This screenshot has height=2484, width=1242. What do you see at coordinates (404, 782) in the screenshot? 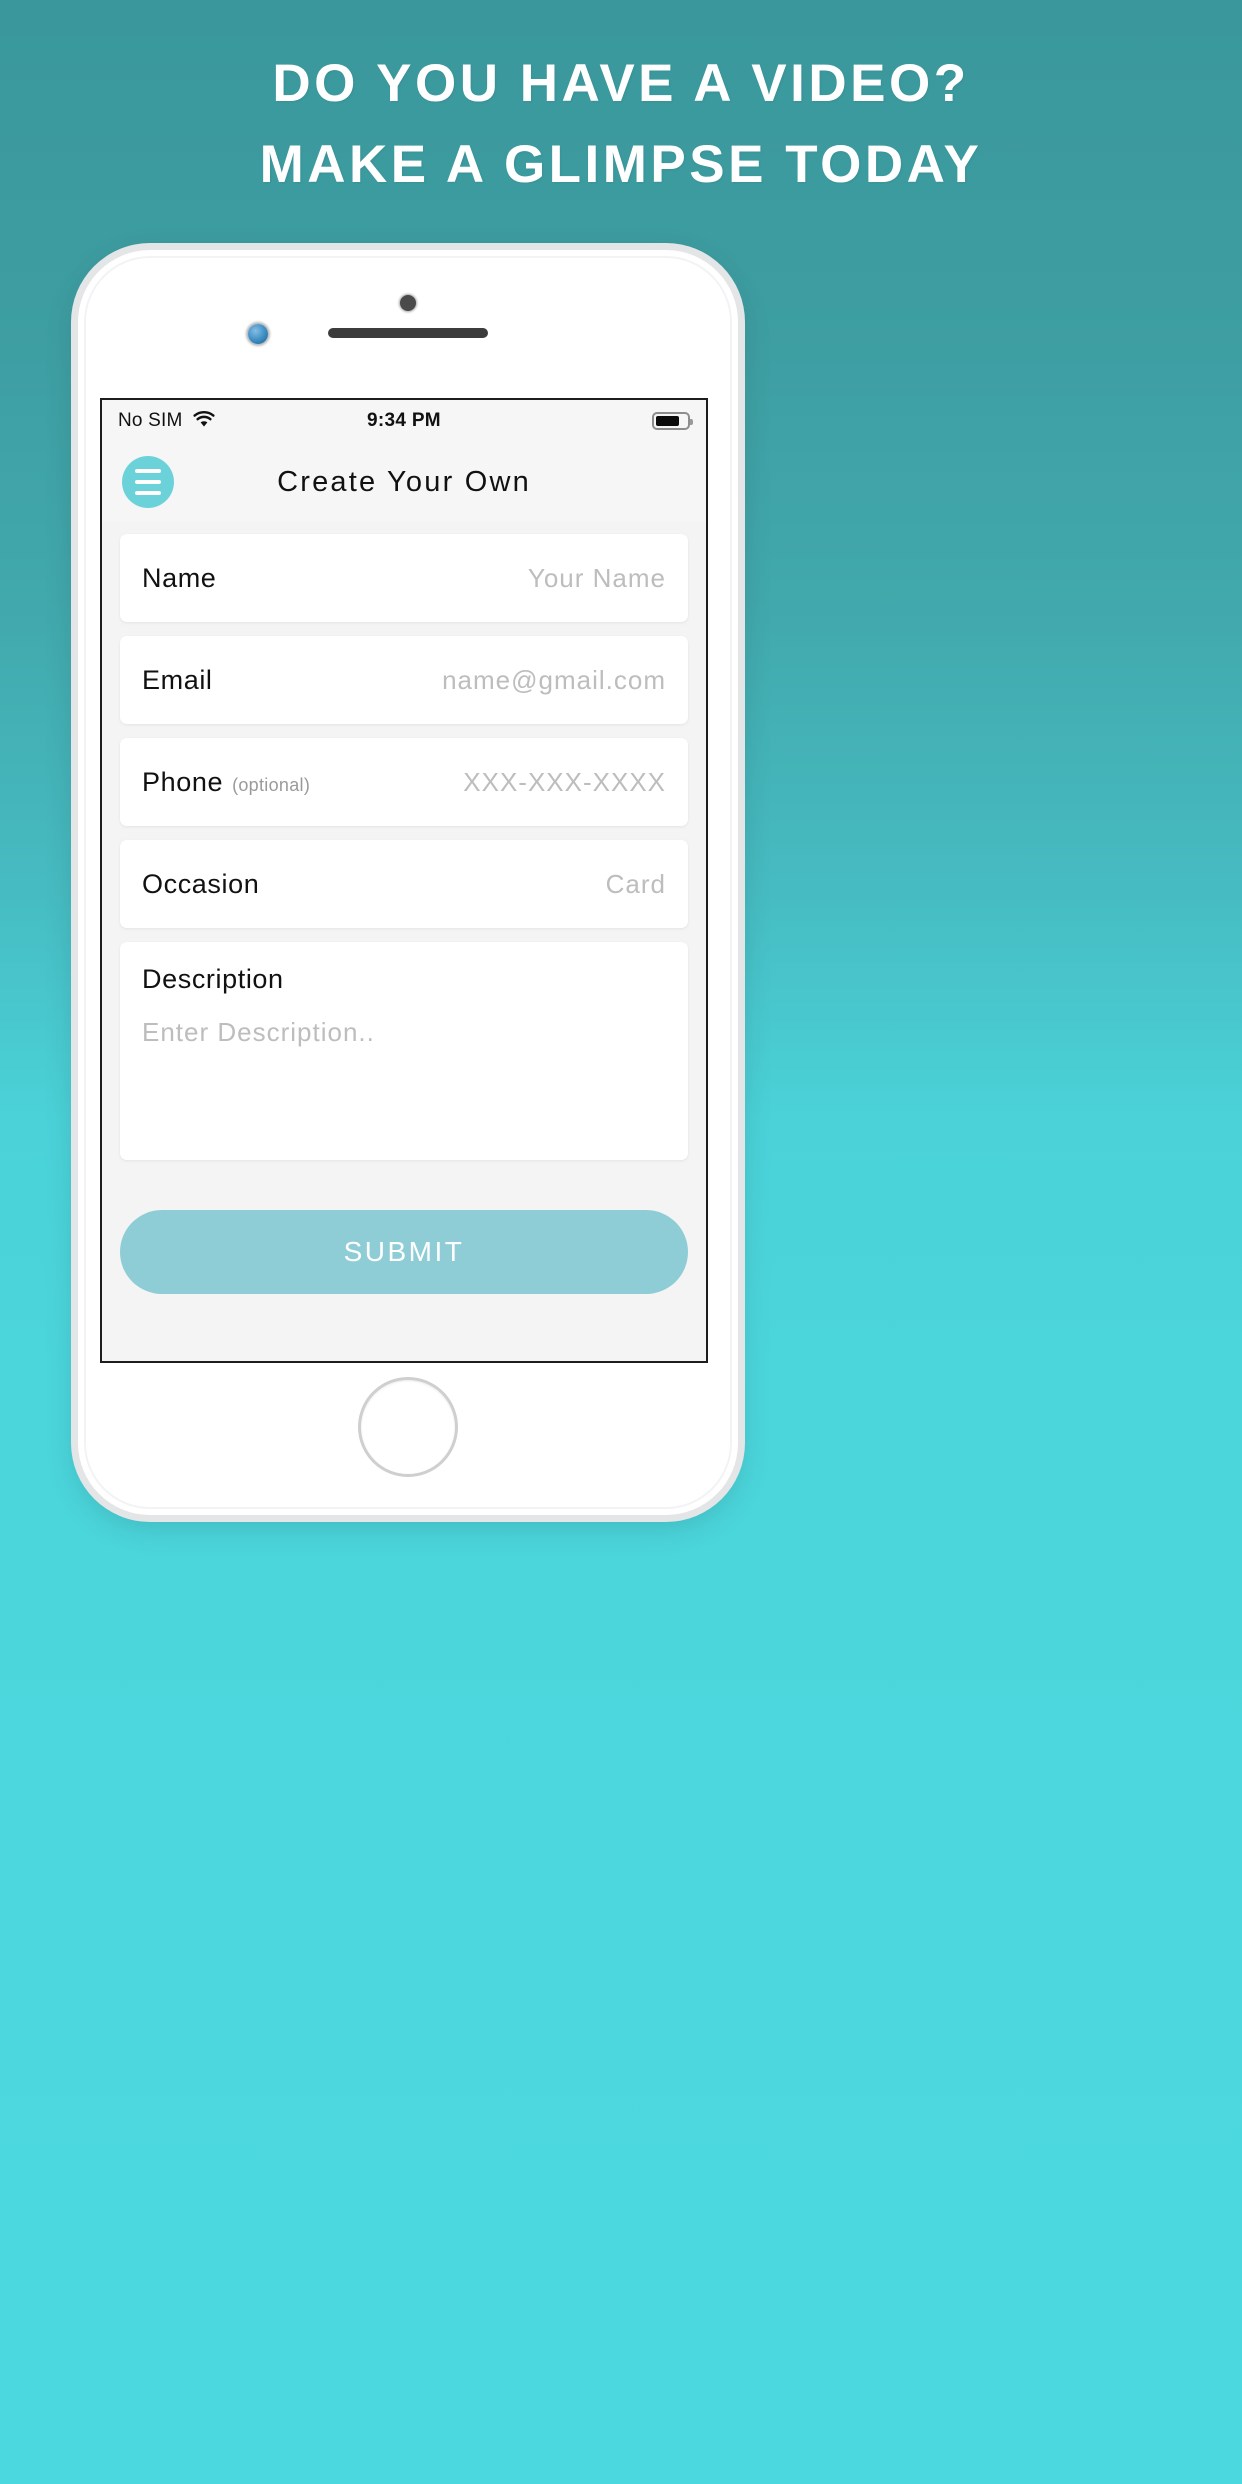
I see `field-phone: Phone (optional) XXX-XXX-XXXX` at bounding box center [404, 782].